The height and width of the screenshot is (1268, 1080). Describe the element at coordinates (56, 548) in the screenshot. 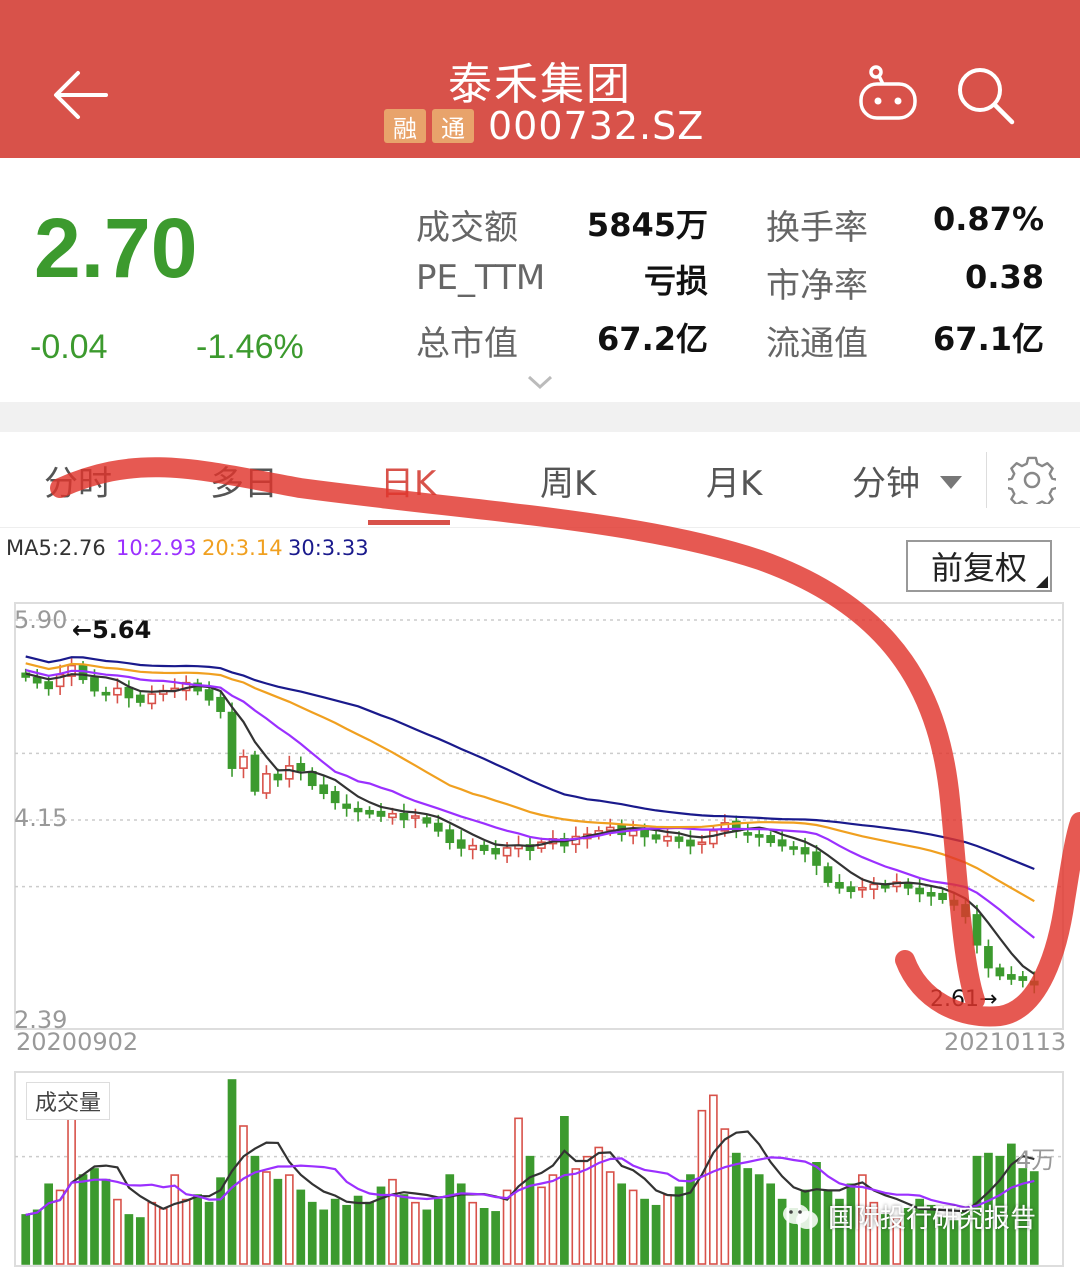

I see `ma5-legend: MA5:2.76` at that location.